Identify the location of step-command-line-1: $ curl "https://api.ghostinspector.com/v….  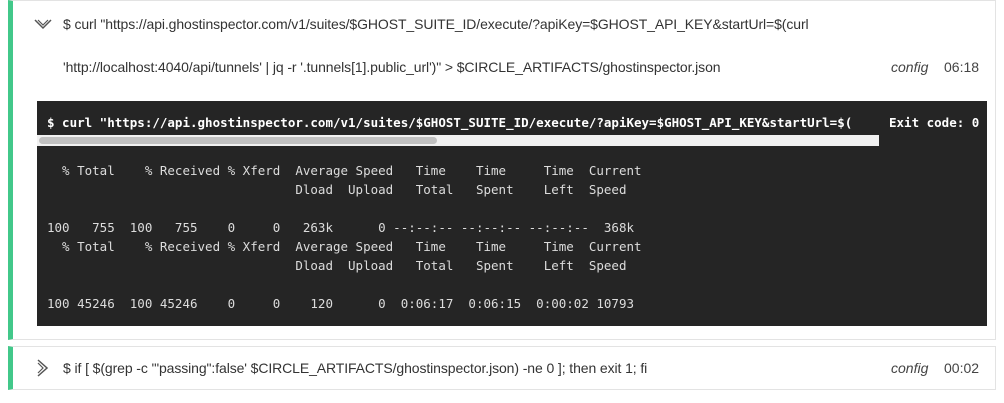
(436, 24).